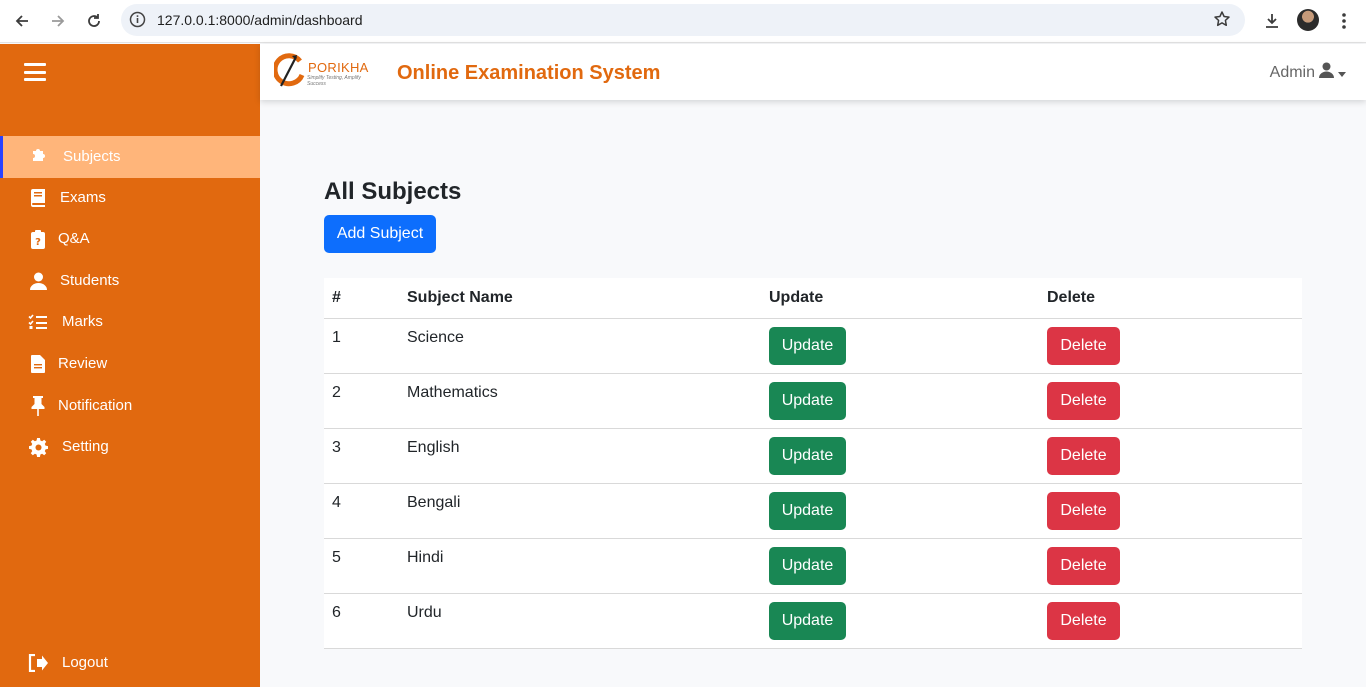 The width and height of the screenshot is (1366, 687). What do you see at coordinates (39, 157) in the screenshot?
I see `puzzle-icon` at bounding box center [39, 157].